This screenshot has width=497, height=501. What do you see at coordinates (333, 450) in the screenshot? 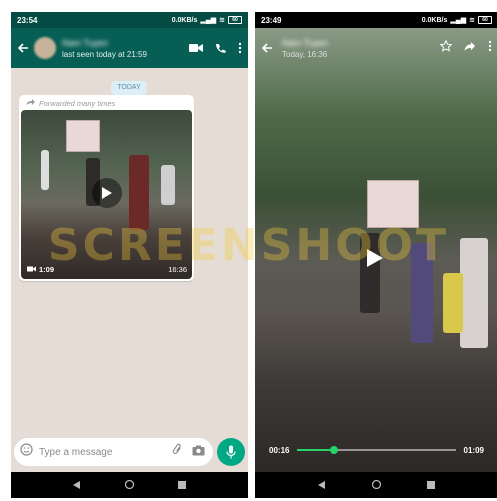
I see `seek-handle` at bounding box center [333, 450].